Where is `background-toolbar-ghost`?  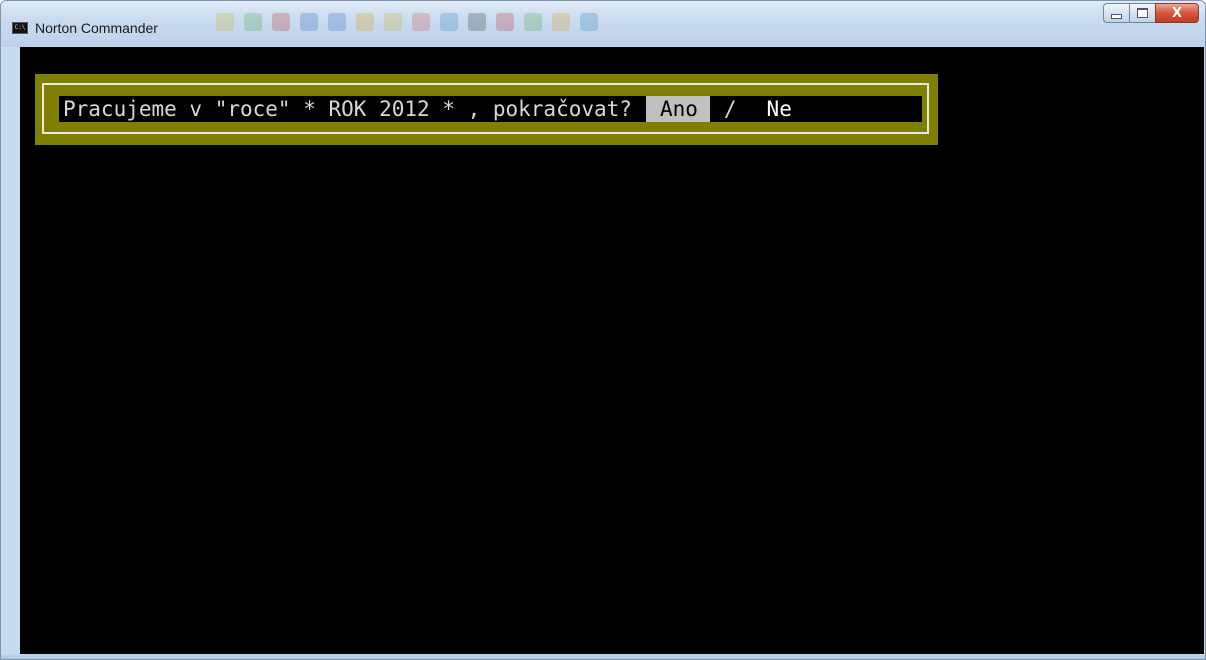
background-toolbar-ghost is located at coordinates (407, 23).